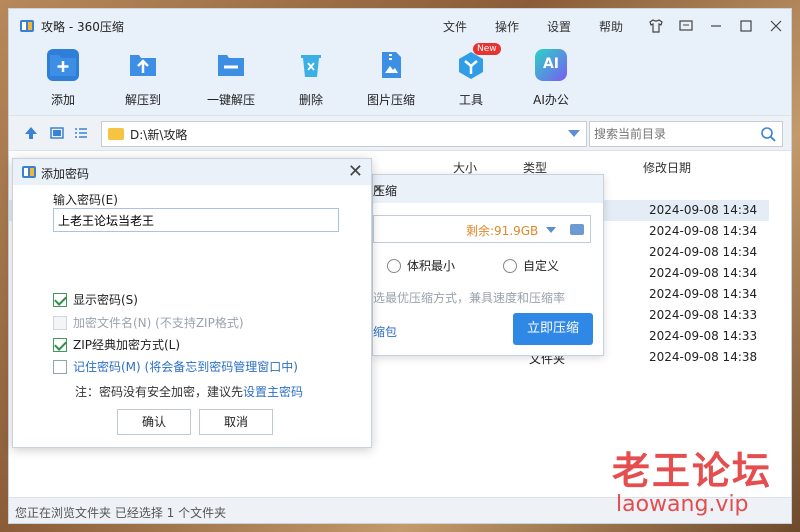 The image size is (800, 532). I want to click on menu-bar: 文件 操作 设置 帮助, so click(547, 26).